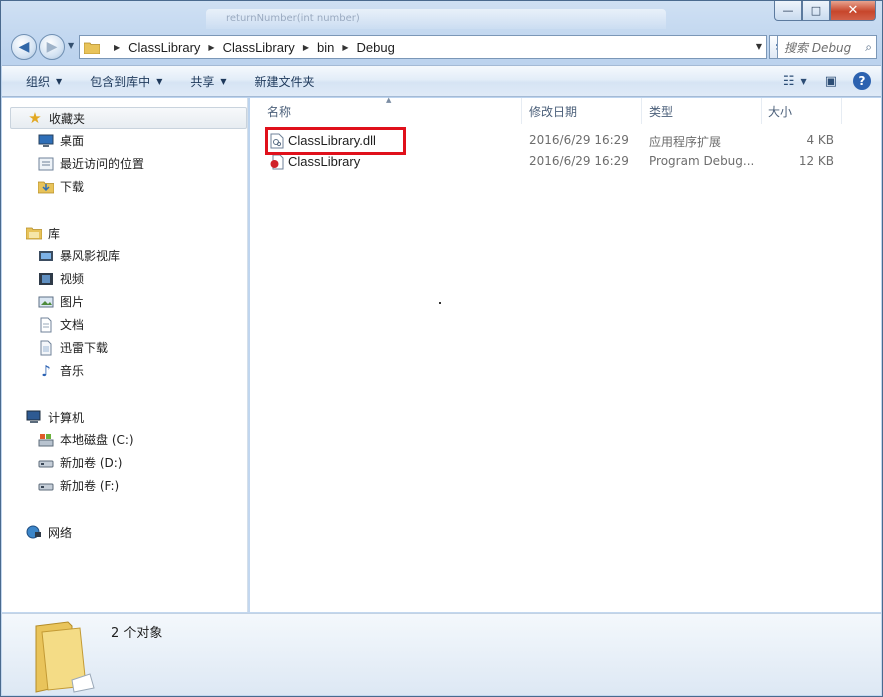  I want to click on nav-item-music: ♪ 音乐, so click(124, 370).